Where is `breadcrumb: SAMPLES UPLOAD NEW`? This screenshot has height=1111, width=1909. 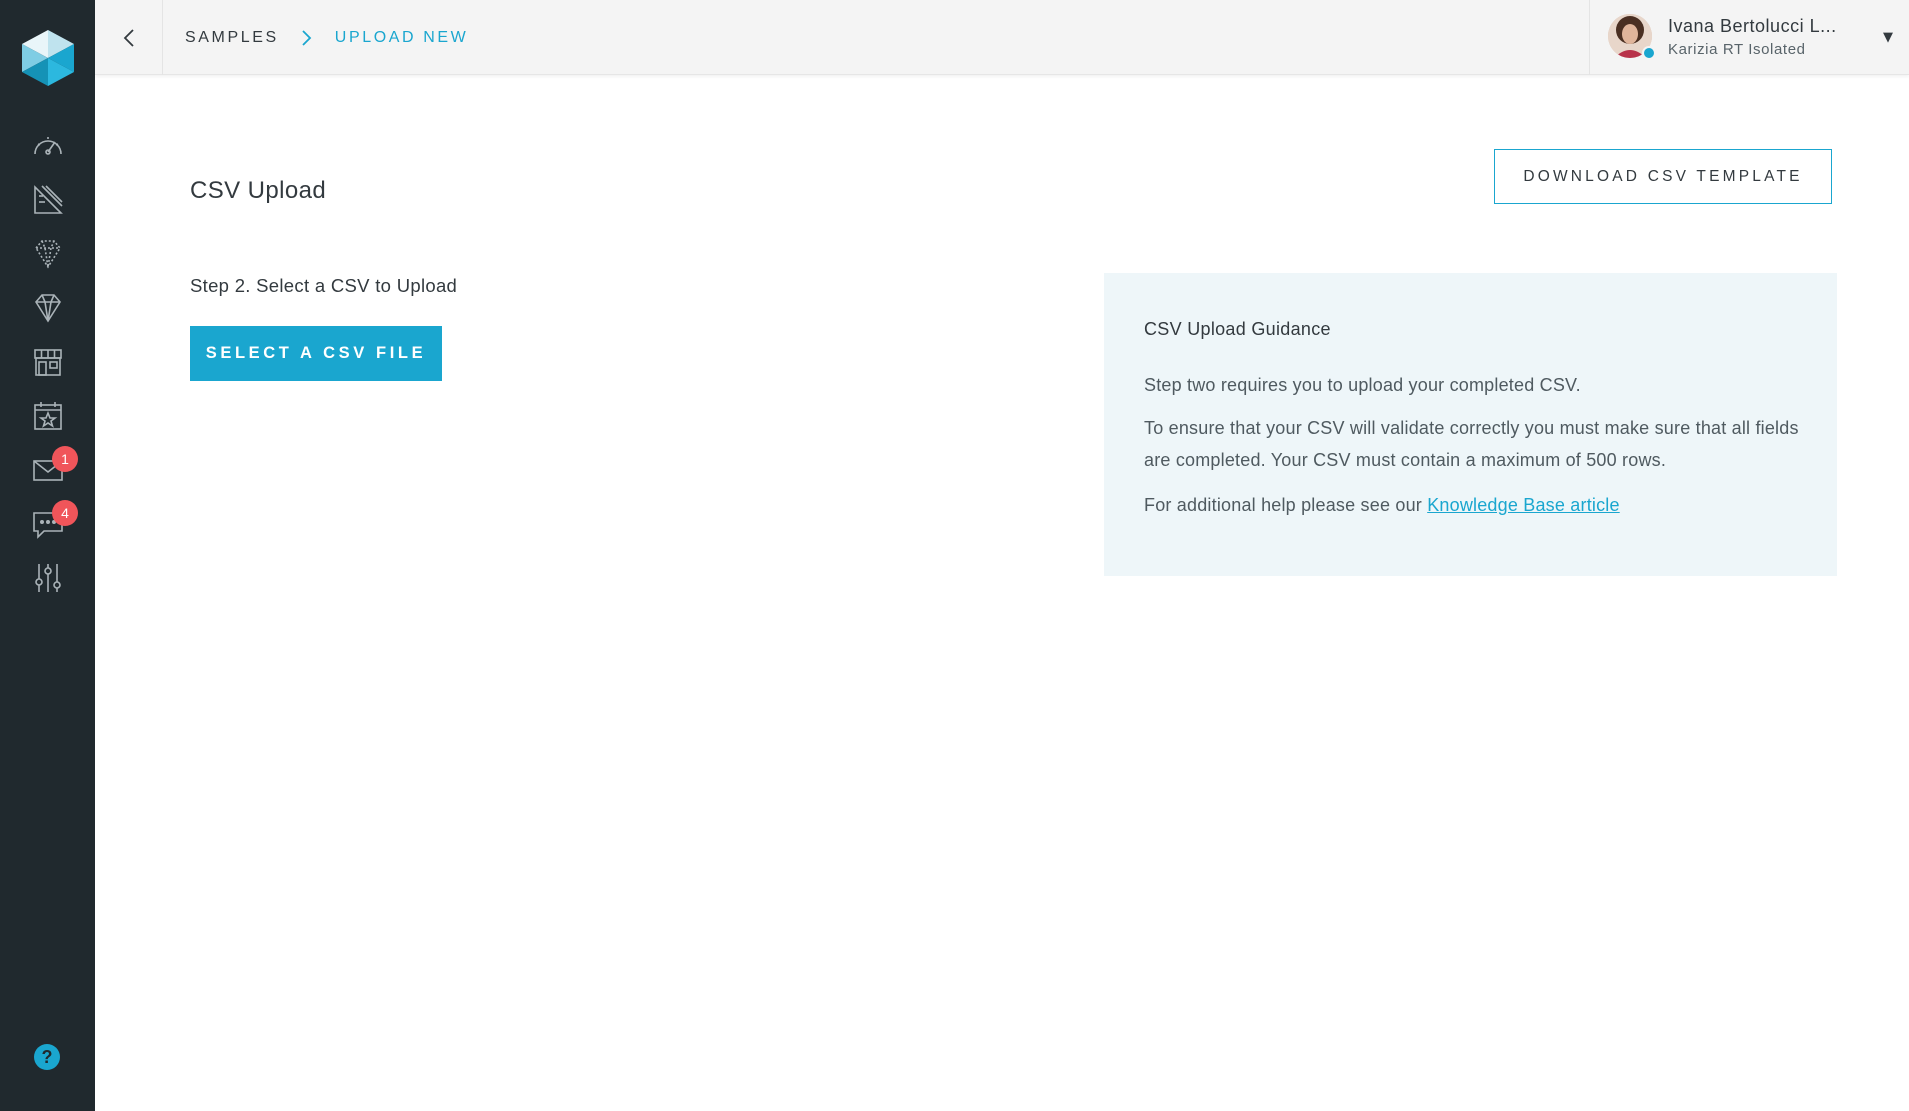 breadcrumb: SAMPLES UPLOAD NEW is located at coordinates (326, 37).